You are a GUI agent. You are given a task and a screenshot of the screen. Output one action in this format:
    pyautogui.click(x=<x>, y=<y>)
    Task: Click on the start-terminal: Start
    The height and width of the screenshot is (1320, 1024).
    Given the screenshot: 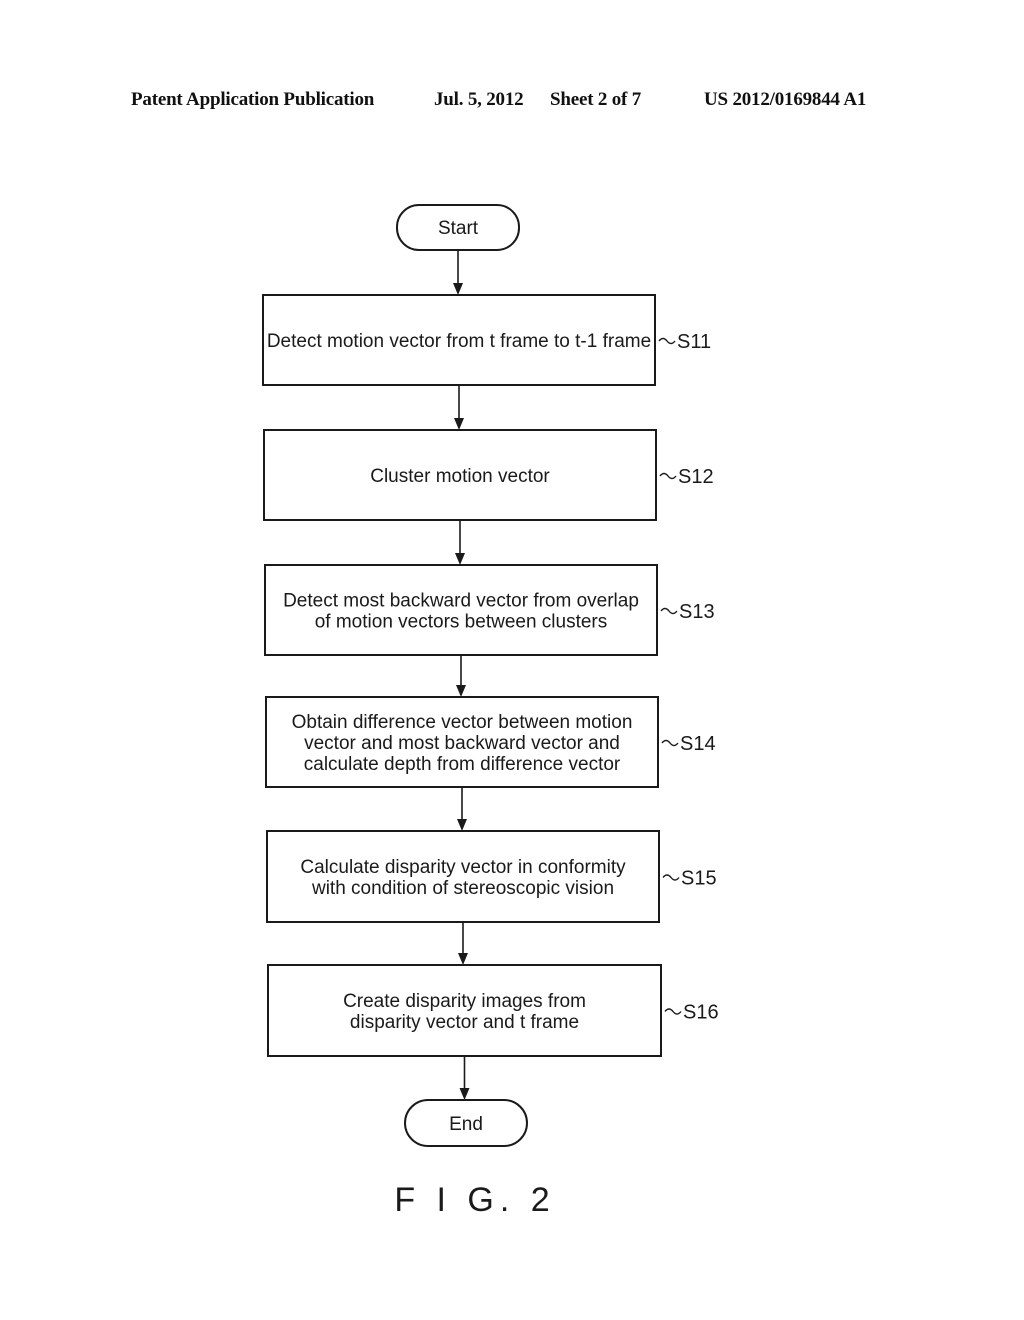 What is the action you would take?
    pyautogui.click(x=458, y=227)
    